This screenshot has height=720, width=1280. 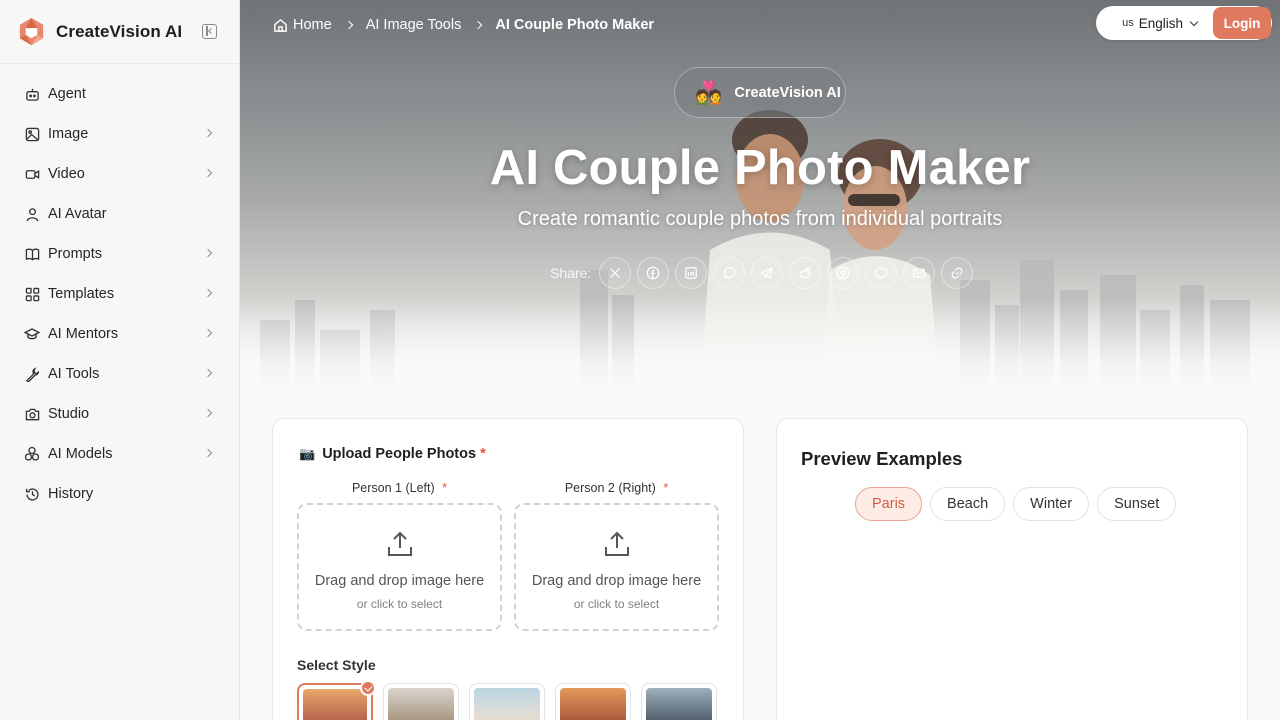 What do you see at coordinates (31, 31) in the screenshot?
I see `createvision-logo-icon` at bounding box center [31, 31].